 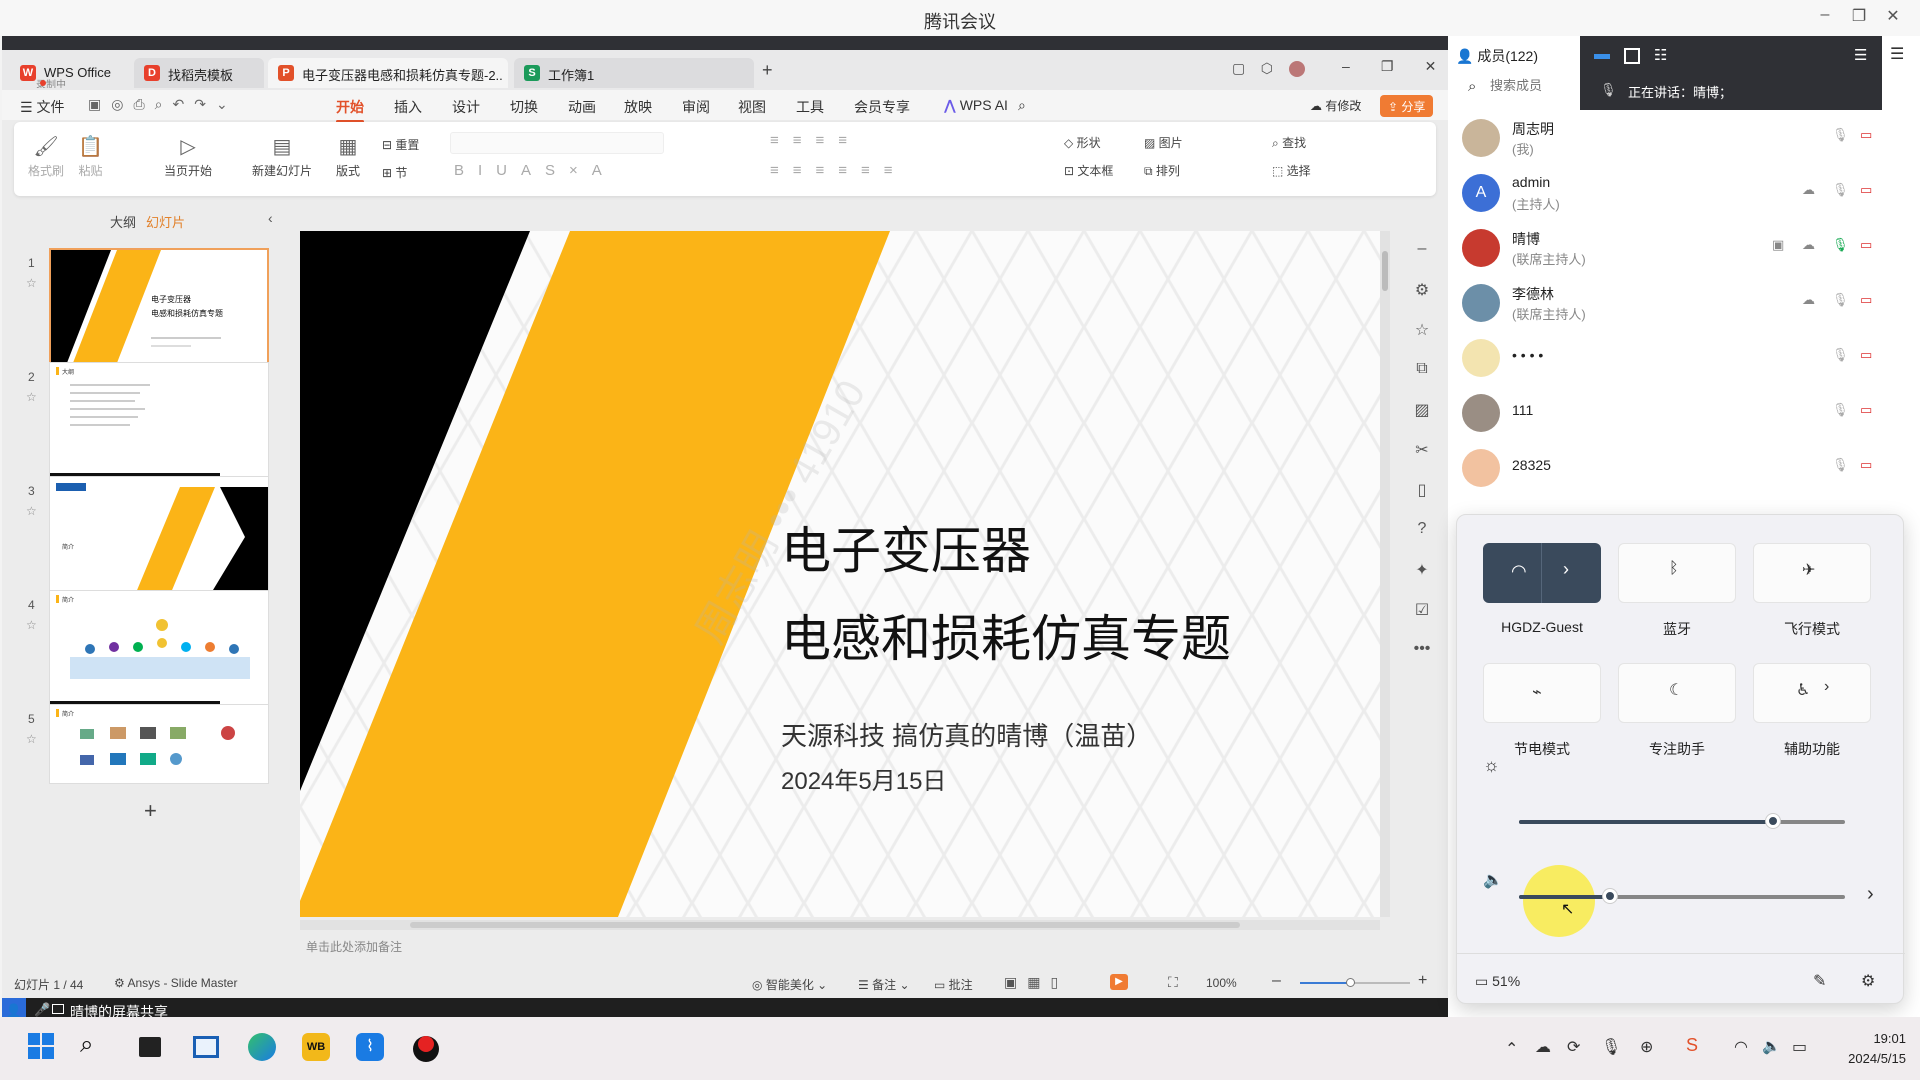 I want to click on hscroll-thumb, so click(x=825, y=925).